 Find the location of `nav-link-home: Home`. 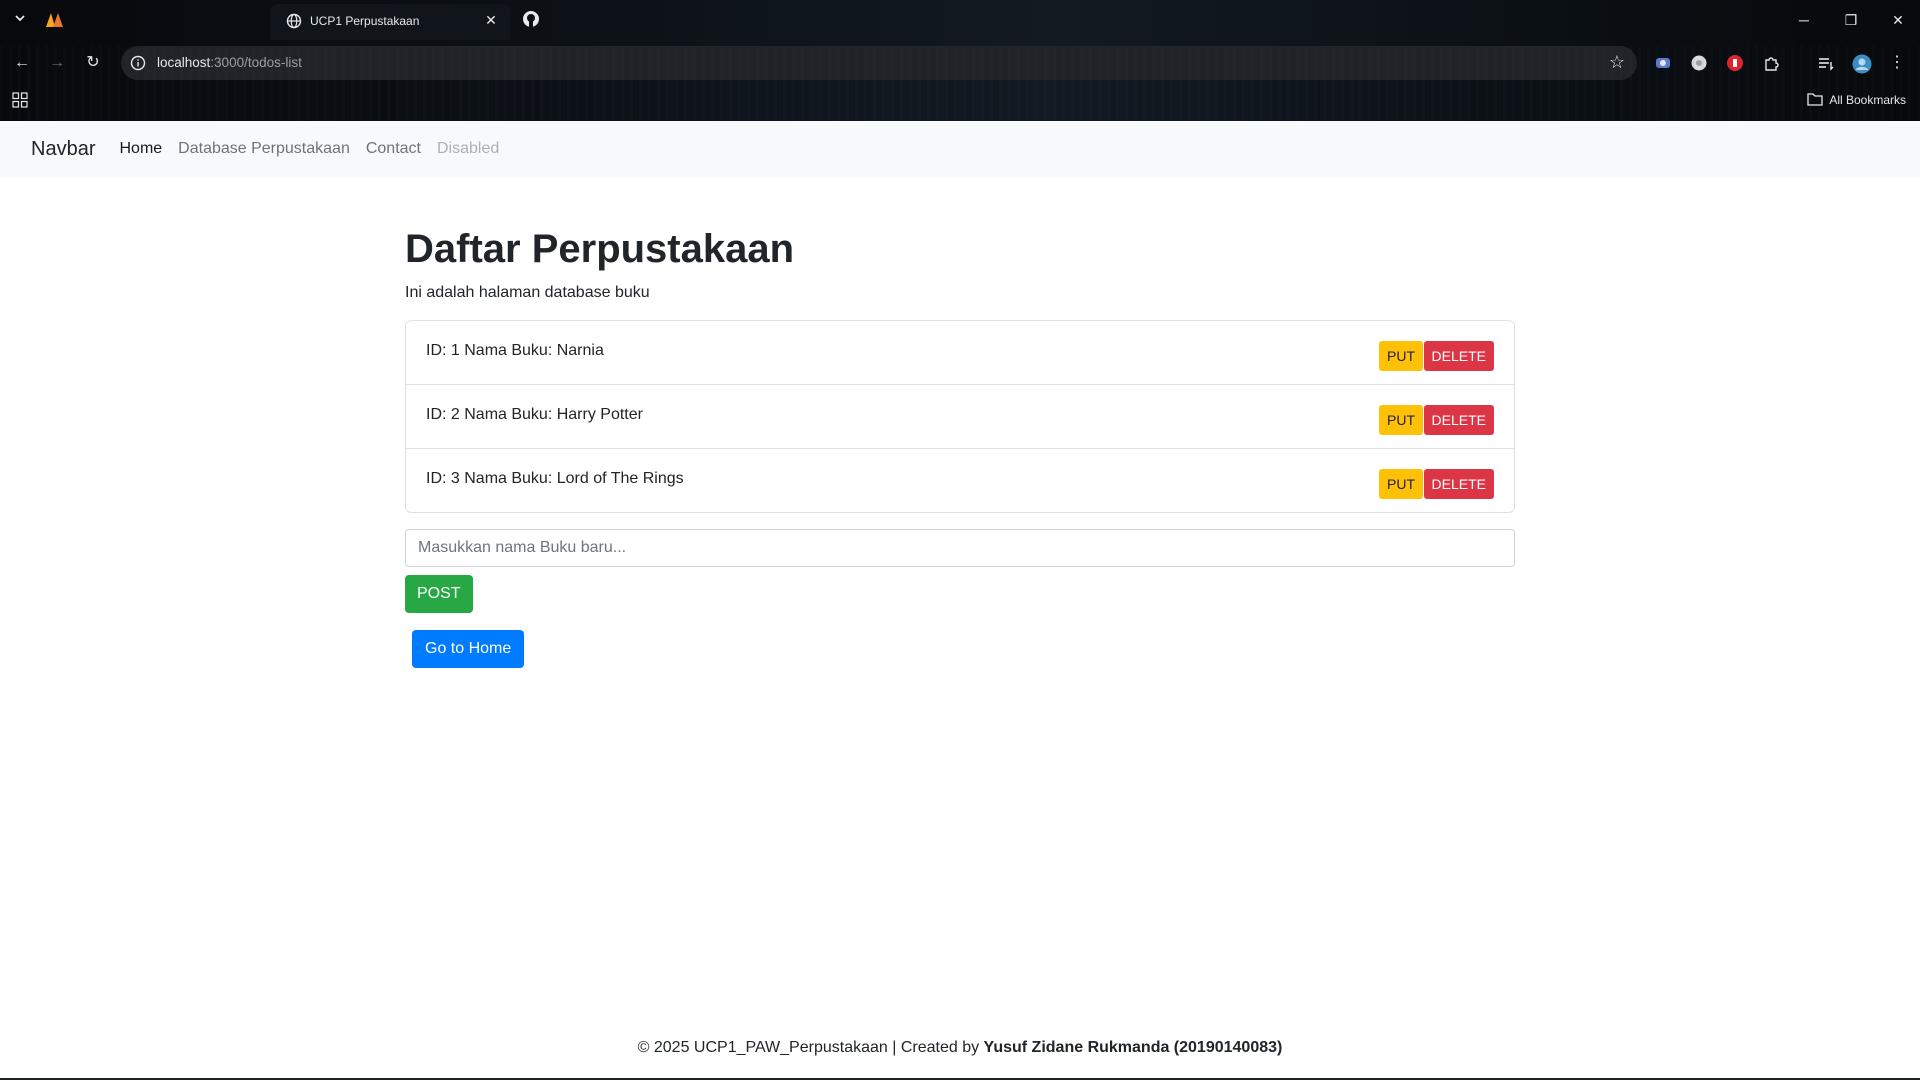

nav-link-home: Home is located at coordinates (140, 149).